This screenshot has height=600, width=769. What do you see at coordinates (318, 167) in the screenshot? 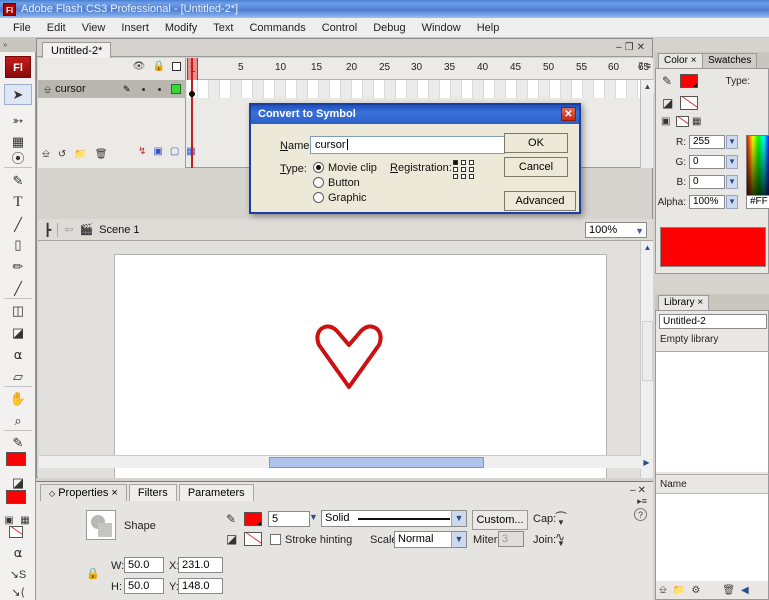
I see `radio-movie-clip` at bounding box center [318, 167].